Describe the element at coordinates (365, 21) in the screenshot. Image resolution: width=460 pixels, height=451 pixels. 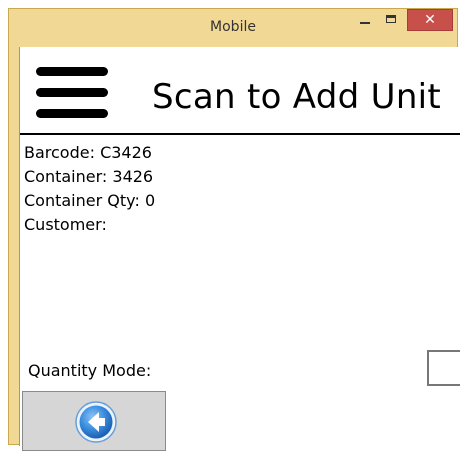
I see `minimize-icon` at that location.